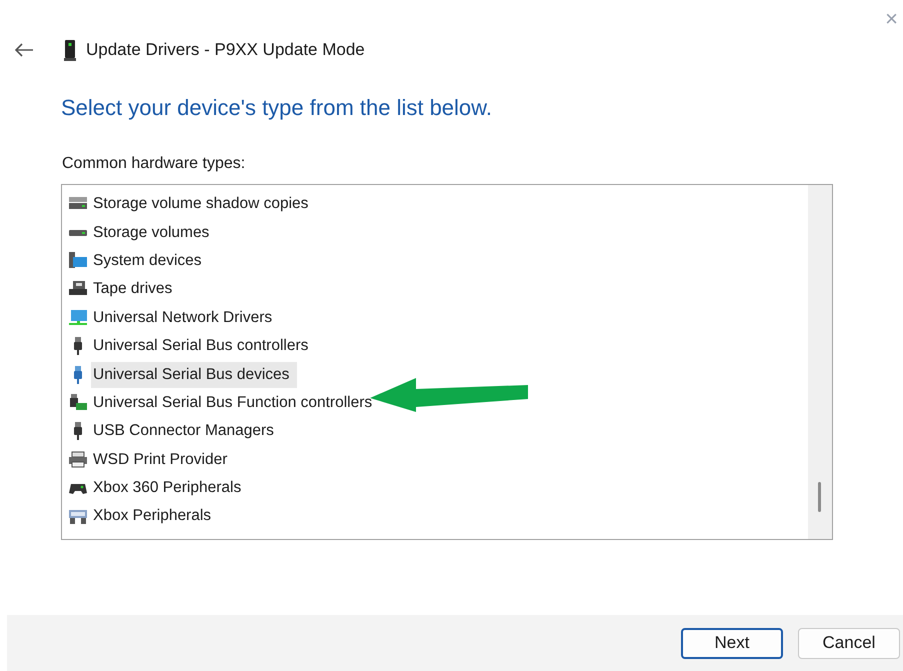  Describe the element at coordinates (78, 402) in the screenshot. I see `plug-icon` at that location.